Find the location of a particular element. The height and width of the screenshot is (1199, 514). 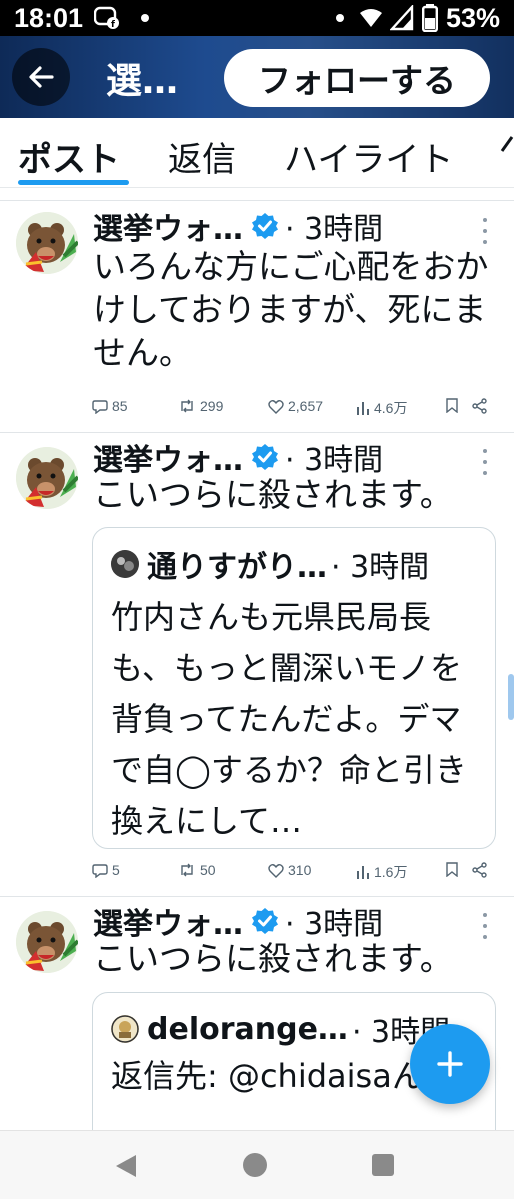

back-button is located at coordinates (41, 77).